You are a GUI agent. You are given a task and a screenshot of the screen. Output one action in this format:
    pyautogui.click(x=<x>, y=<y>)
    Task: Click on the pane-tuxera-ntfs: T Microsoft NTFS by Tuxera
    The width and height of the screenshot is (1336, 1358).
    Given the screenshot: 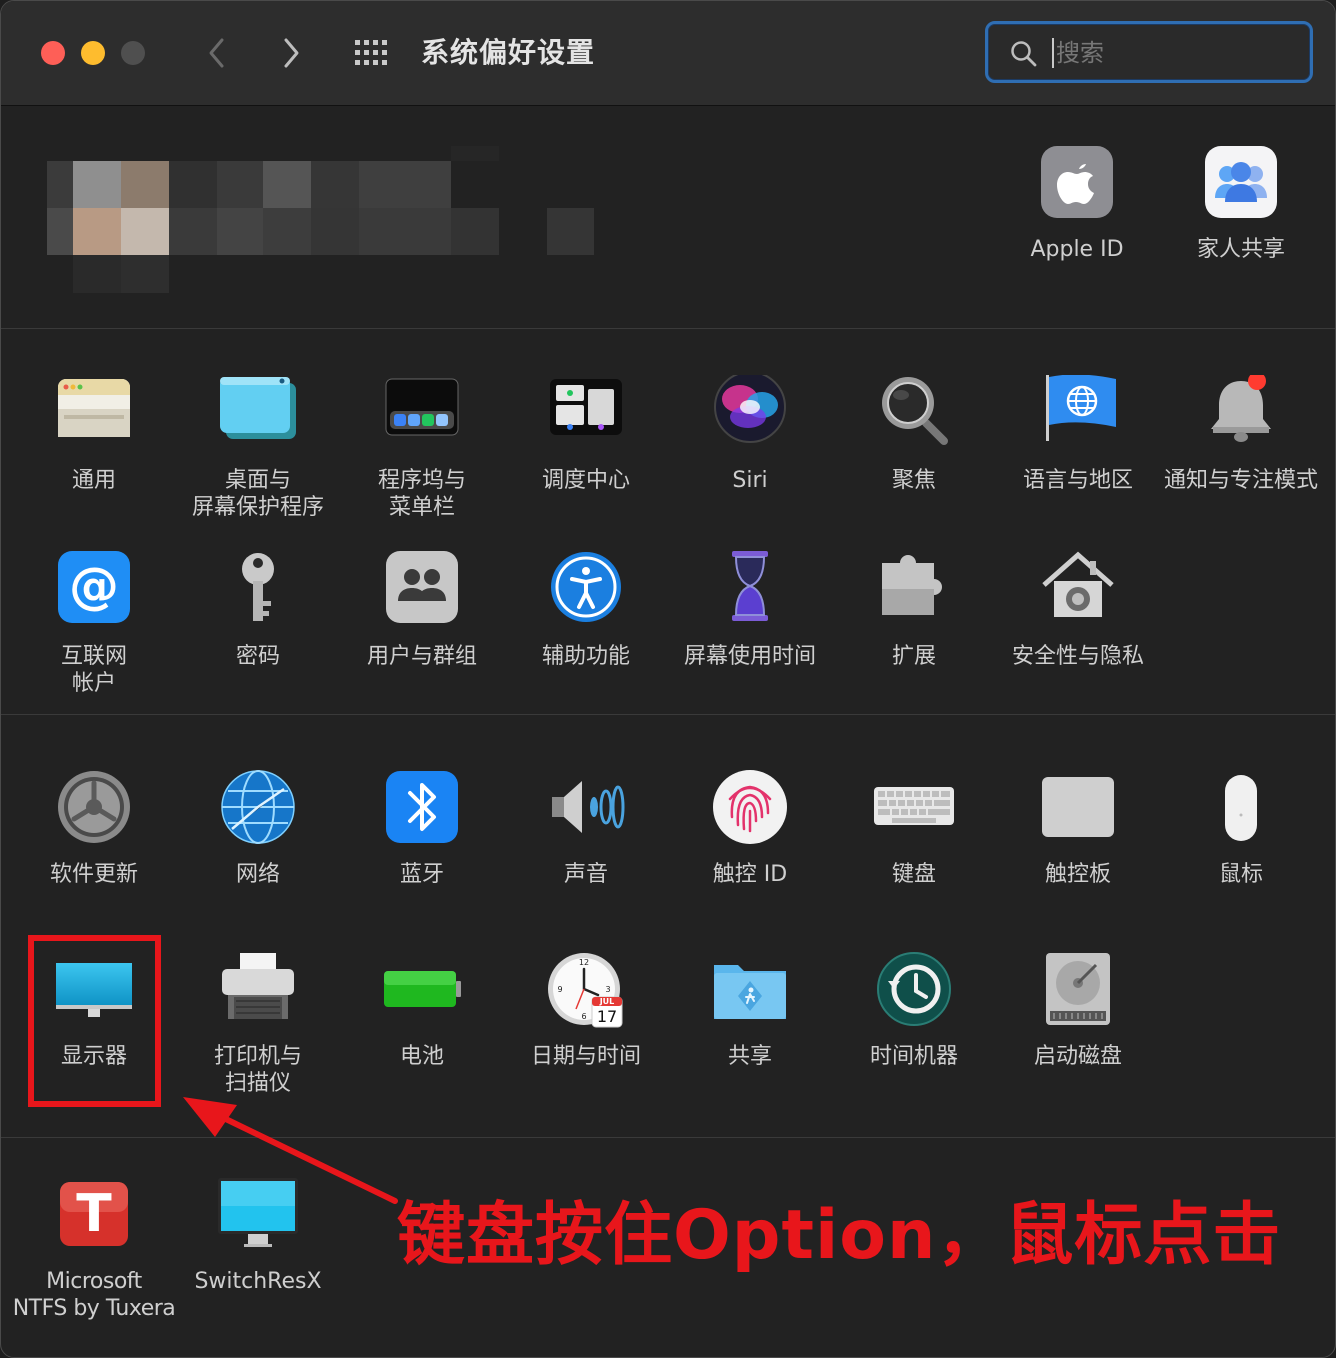 What is the action you would take?
    pyautogui.click(x=94, y=1250)
    